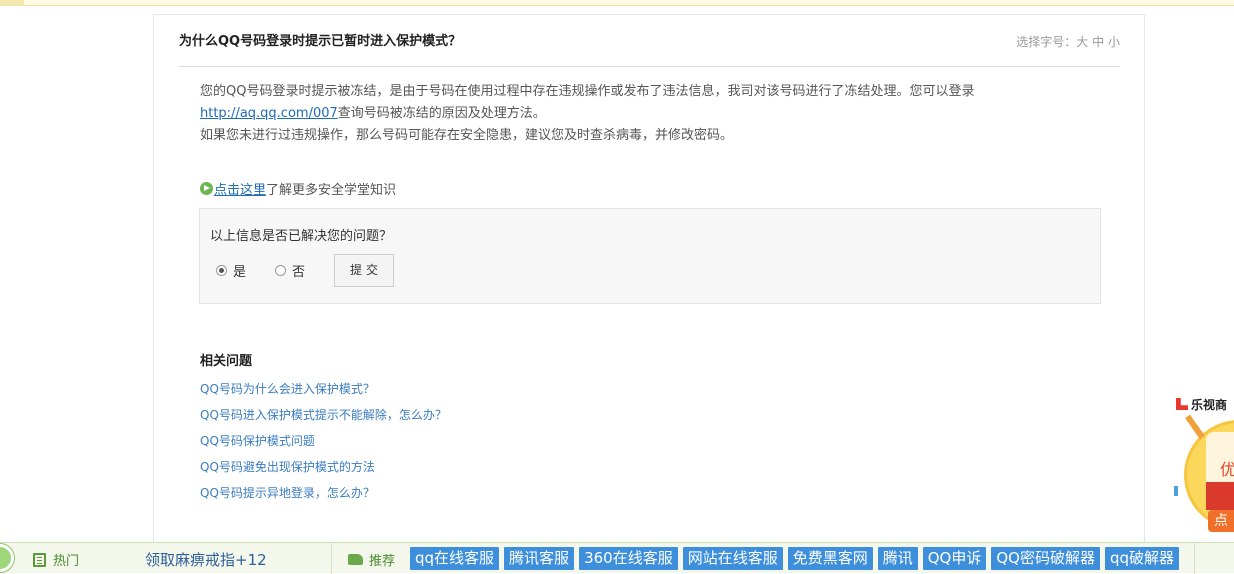 The width and height of the screenshot is (1234, 574). I want to click on ad-brand-text: 乐视商, so click(1209, 405).